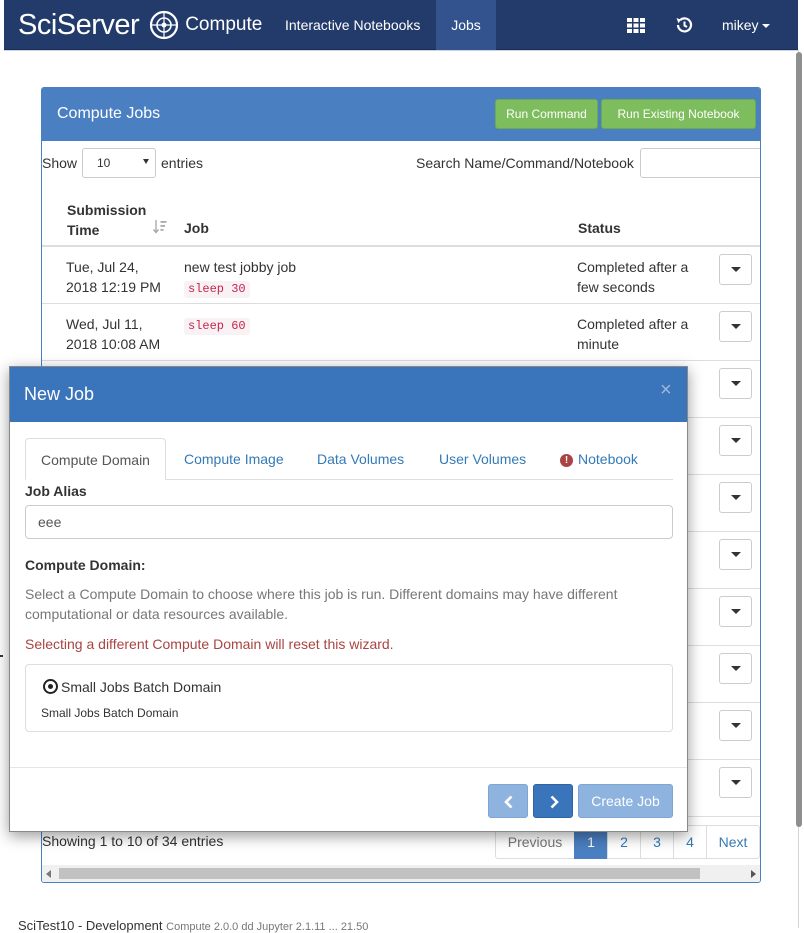 This screenshot has width=804, height=933. I want to click on warning-icon: !, so click(566, 460).